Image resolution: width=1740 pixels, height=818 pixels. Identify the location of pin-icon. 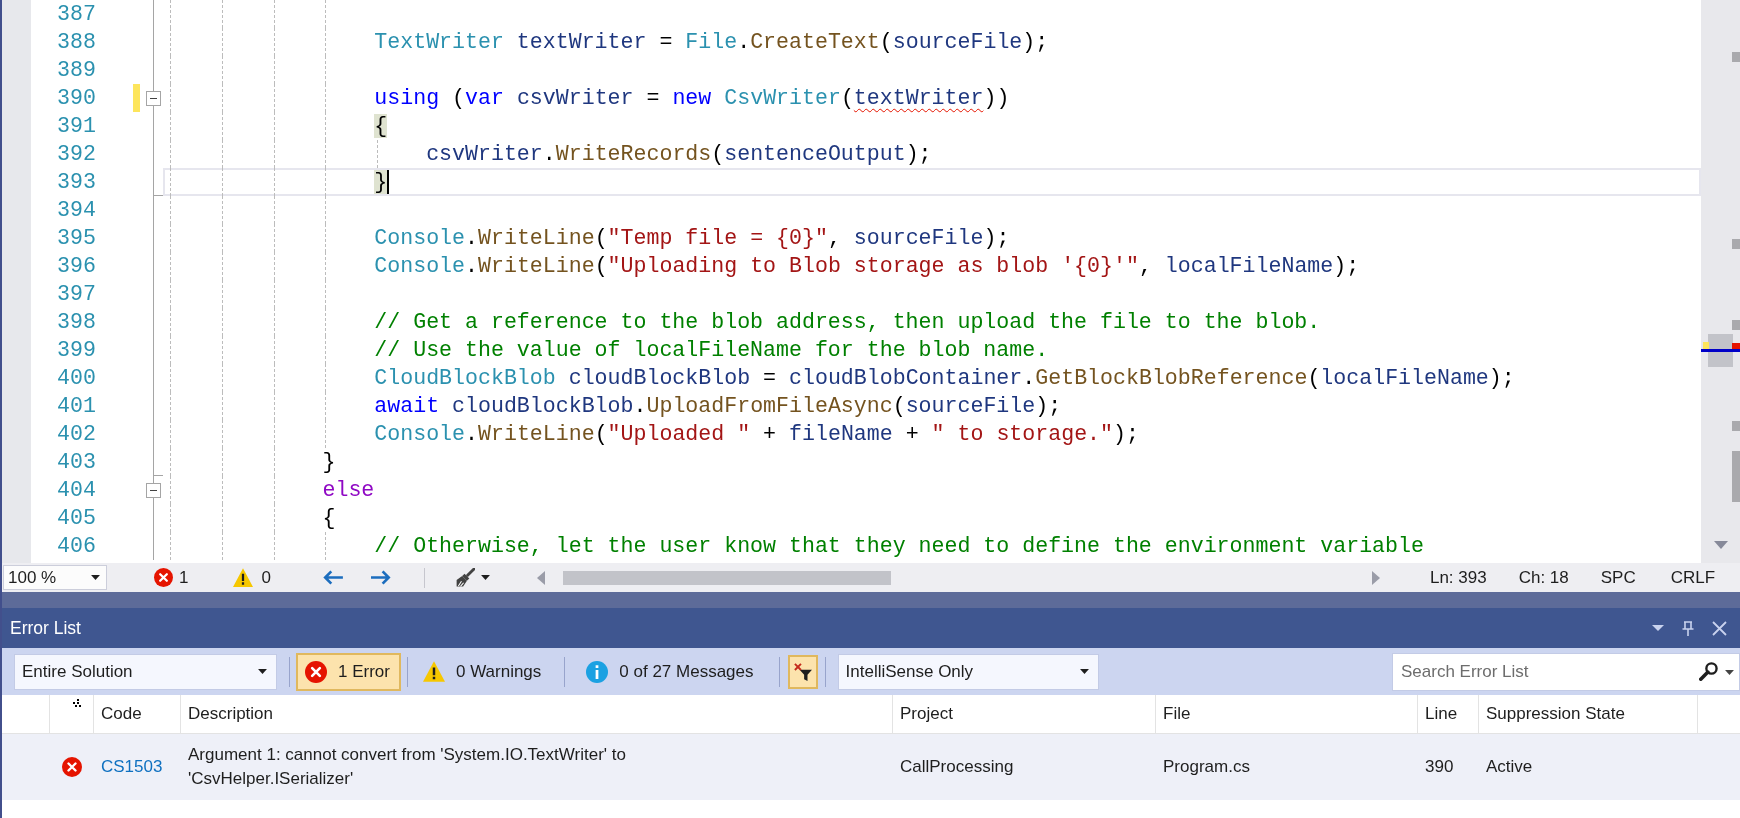
(1688, 628).